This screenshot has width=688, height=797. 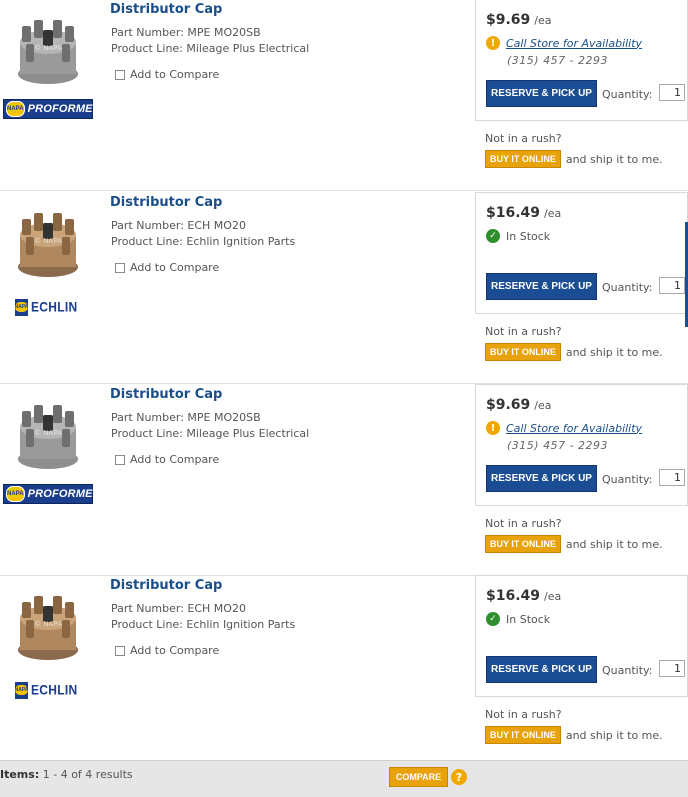 What do you see at coordinates (210, 48) in the screenshot?
I see `product-line: Product Line: Mileage Plus Electrical` at bounding box center [210, 48].